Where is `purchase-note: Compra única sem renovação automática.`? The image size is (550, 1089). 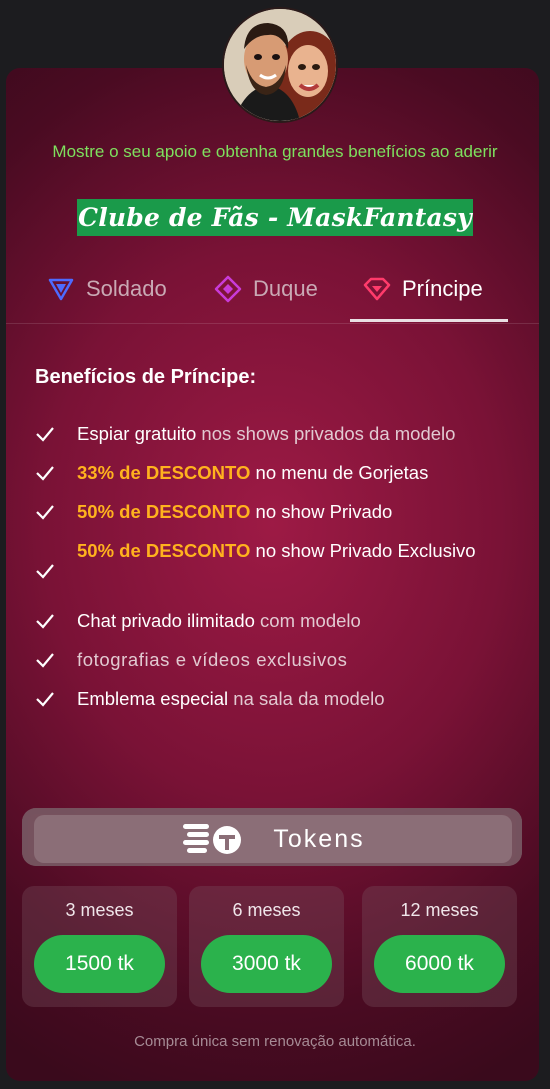 purchase-note: Compra única sem renovação automática. is located at coordinates (275, 1041).